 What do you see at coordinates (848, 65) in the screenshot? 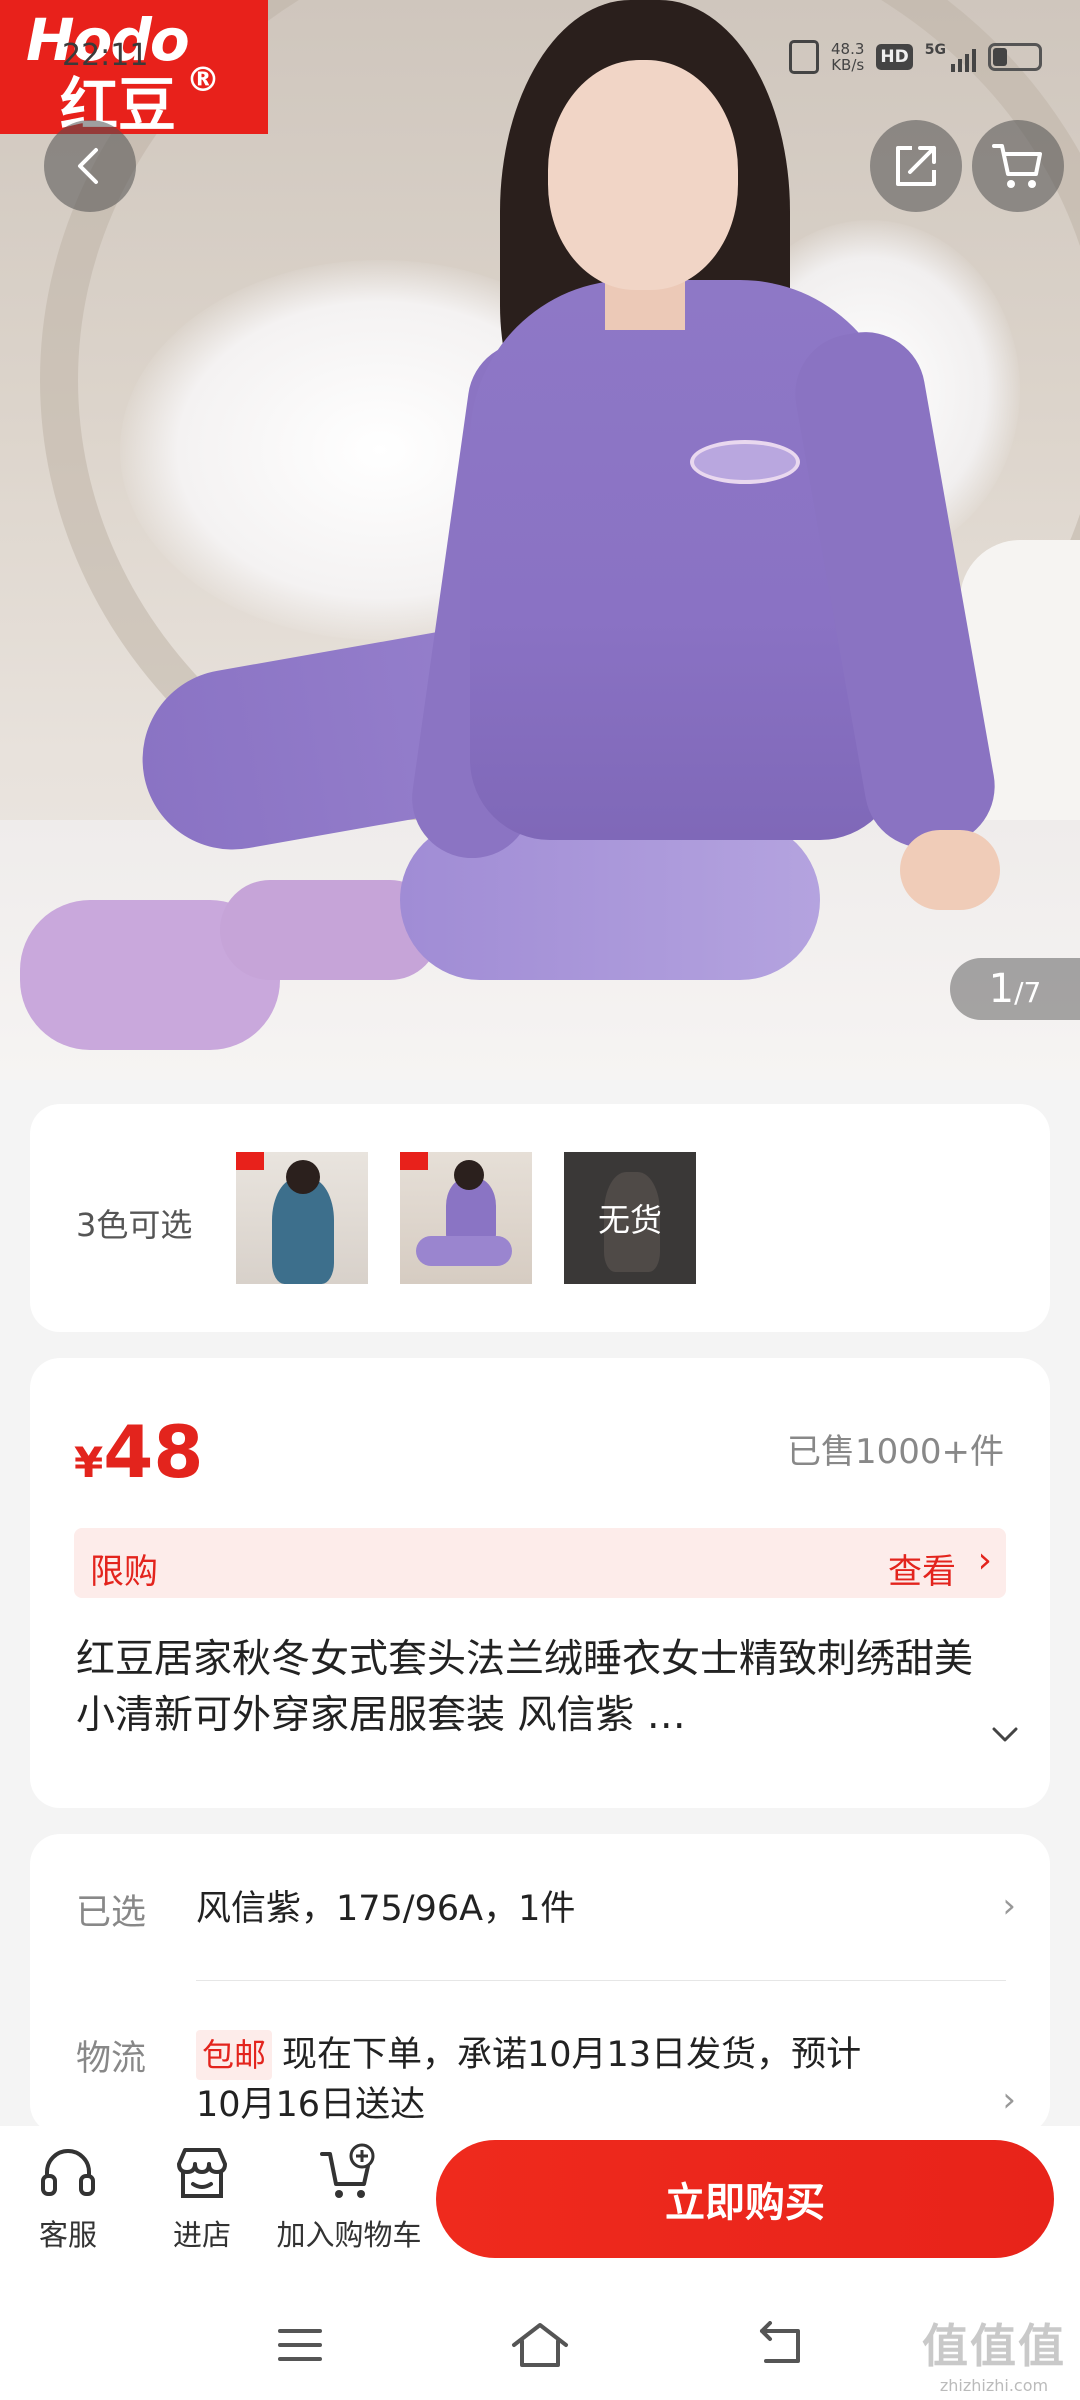
I see `network-speed-unit: KB/s` at bounding box center [848, 65].